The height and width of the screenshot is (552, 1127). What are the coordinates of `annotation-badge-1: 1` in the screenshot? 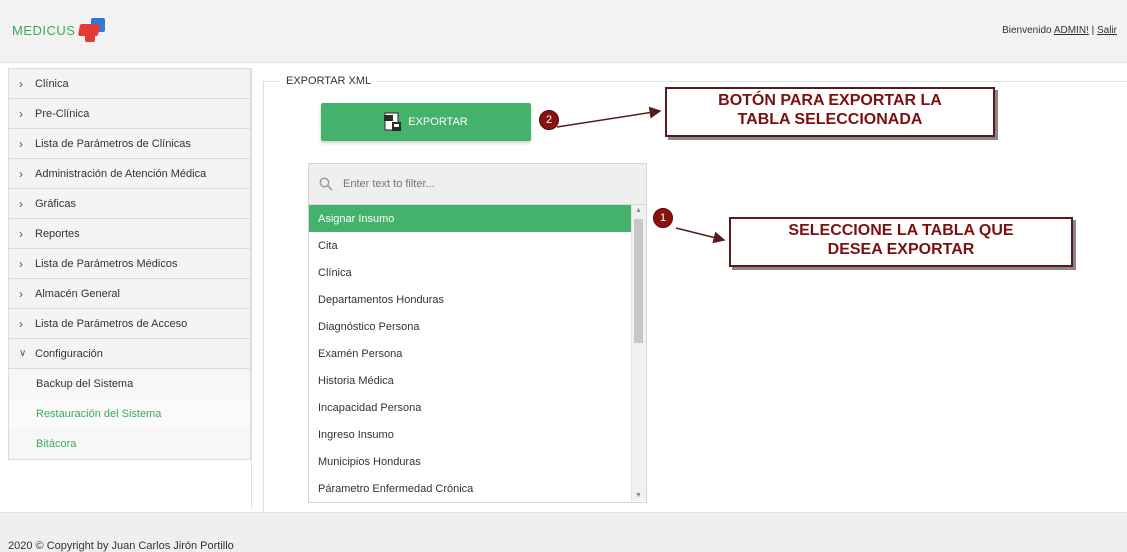 It's located at (663, 218).